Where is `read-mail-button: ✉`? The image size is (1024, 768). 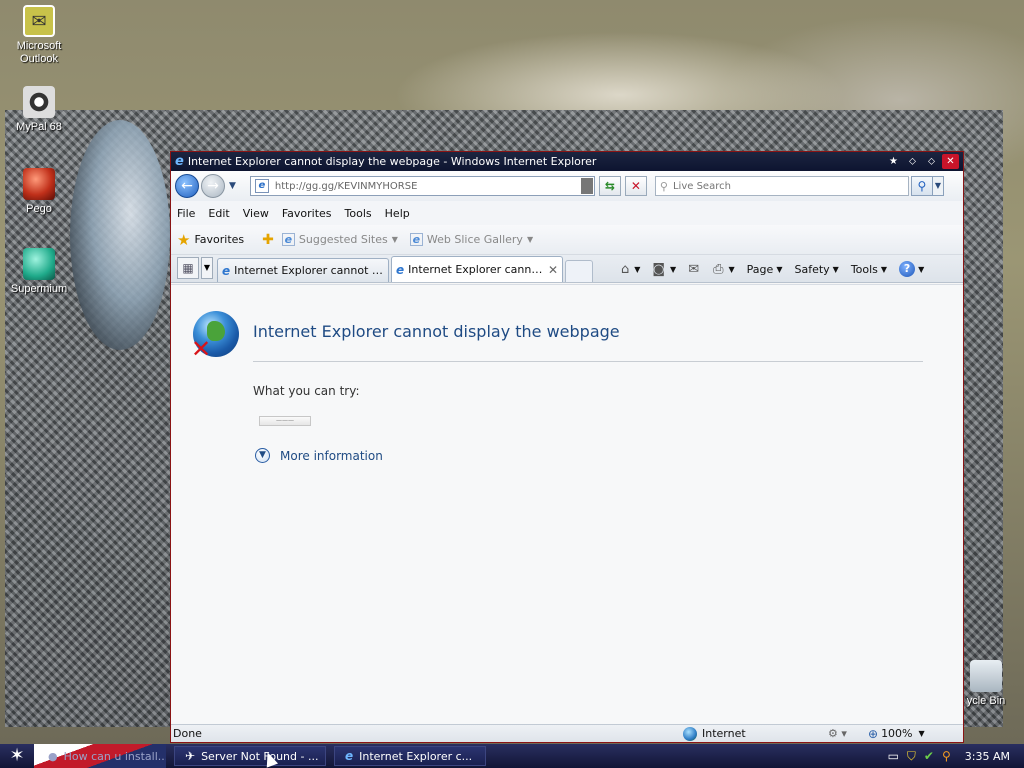 read-mail-button: ✉ is located at coordinates (694, 269).